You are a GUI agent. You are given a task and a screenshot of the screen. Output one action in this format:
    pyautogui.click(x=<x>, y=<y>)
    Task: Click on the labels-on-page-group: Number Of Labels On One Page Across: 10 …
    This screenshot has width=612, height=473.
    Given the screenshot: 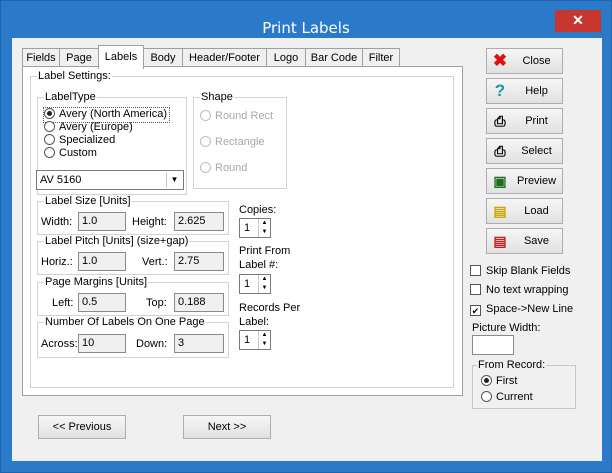 What is the action you would take?
    pyautogui.click(x=133, y=337)
    